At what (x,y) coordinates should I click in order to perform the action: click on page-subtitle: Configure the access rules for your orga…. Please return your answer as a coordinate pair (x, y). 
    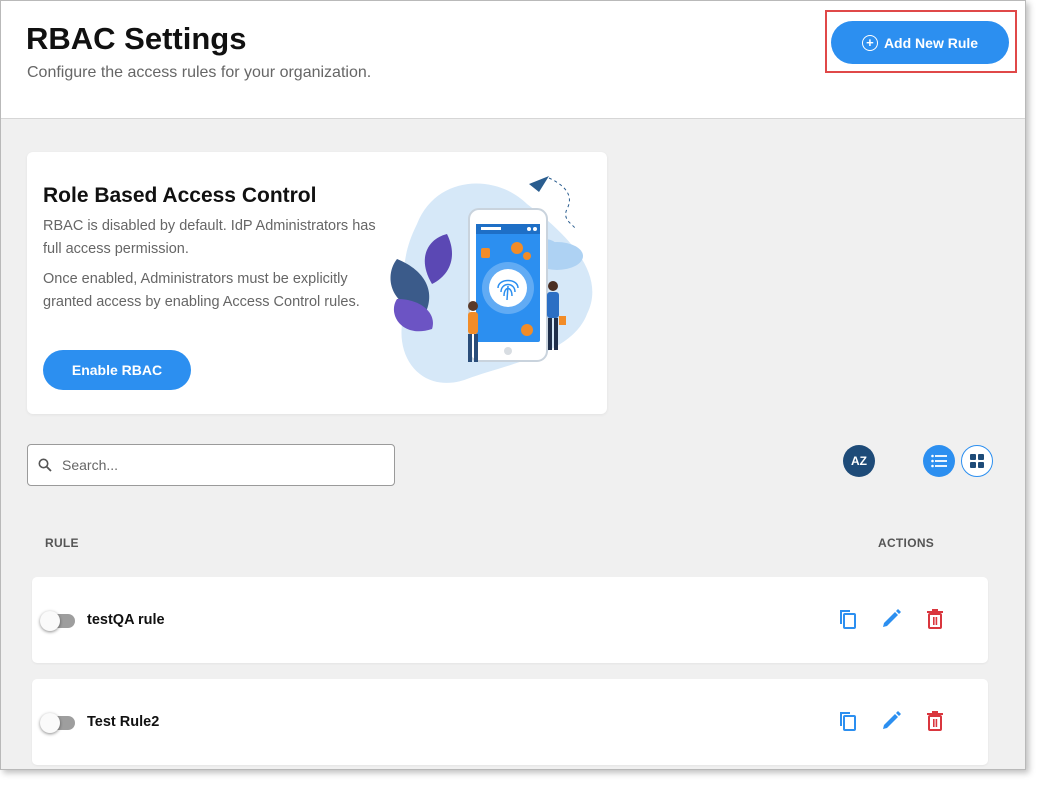
    Looking at the image, I should click on (199, 72).